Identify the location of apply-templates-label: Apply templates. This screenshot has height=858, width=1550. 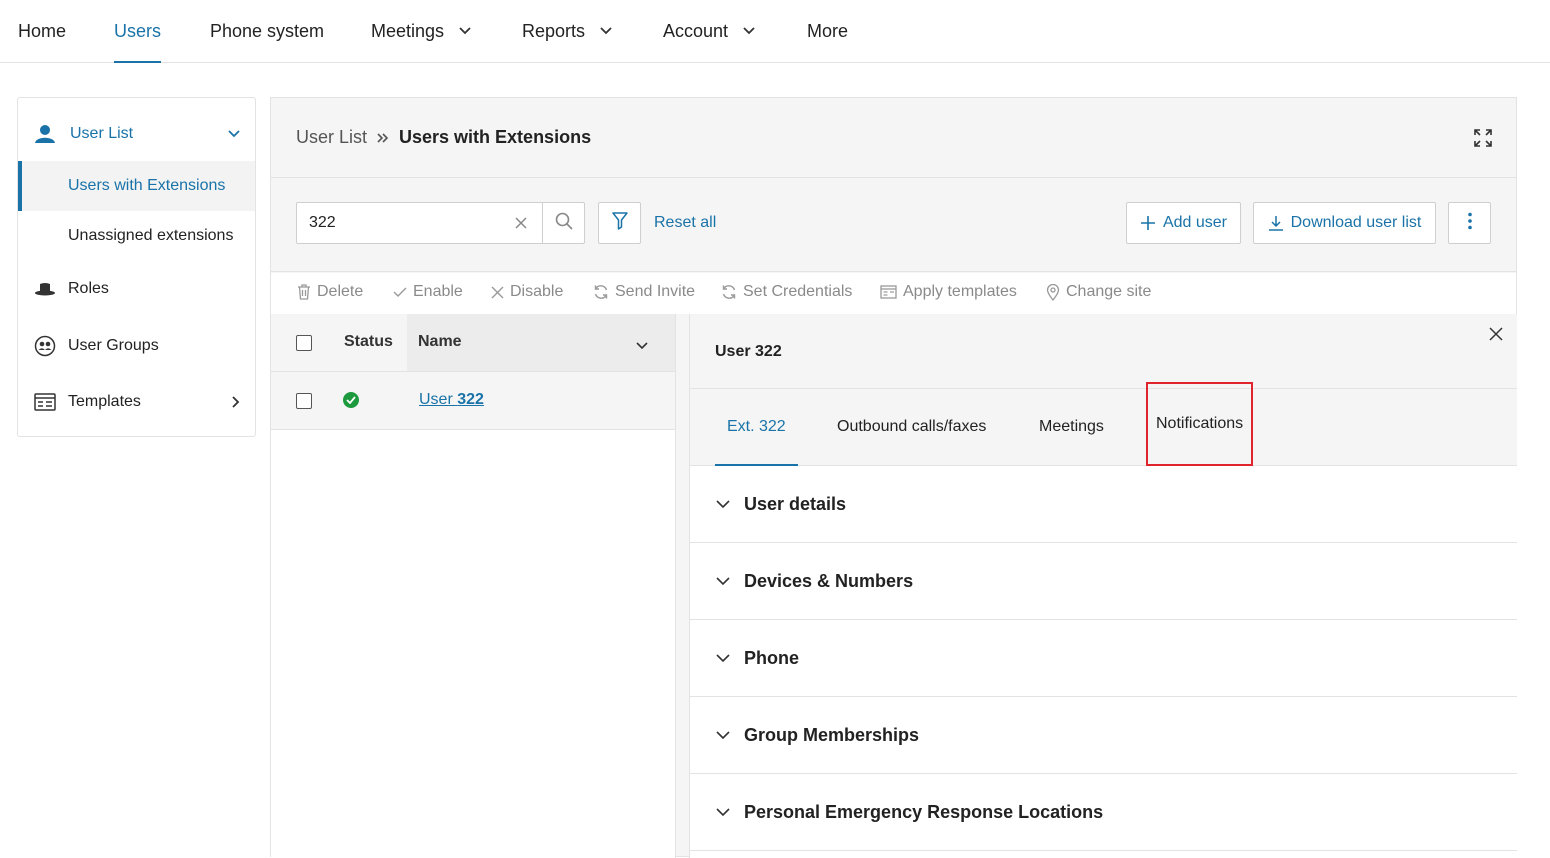
(960, 291).